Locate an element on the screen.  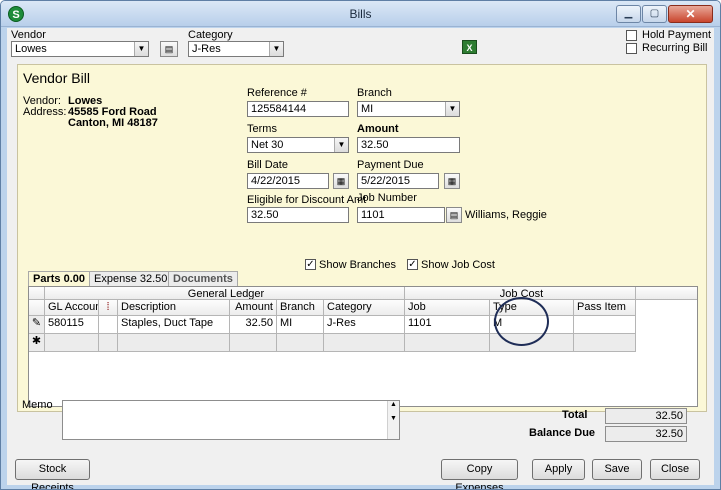
tab-expense-value: 32.50 is located at coordinates (153, 279).